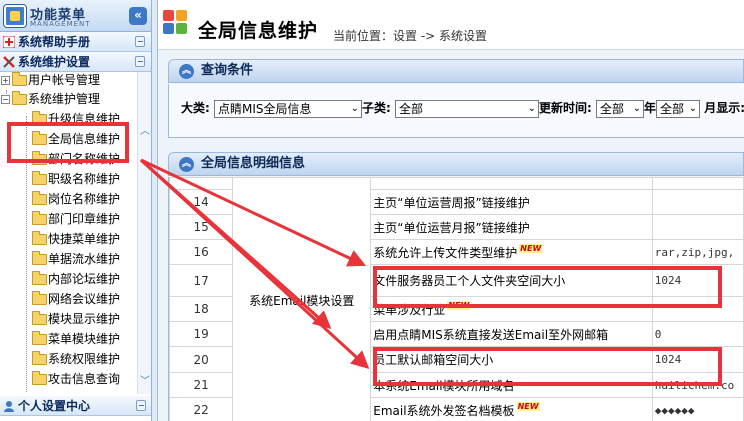 This screenshot has height=421, width=744. I want to click on month-display-label: 月显示:, so click(724, 108).